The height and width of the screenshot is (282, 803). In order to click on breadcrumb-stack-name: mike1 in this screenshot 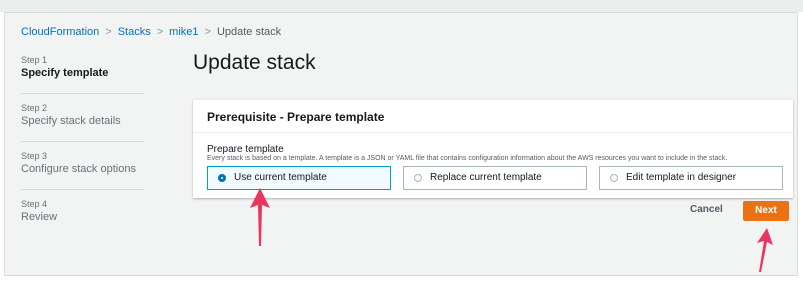, I will do `click(183, 32)`.